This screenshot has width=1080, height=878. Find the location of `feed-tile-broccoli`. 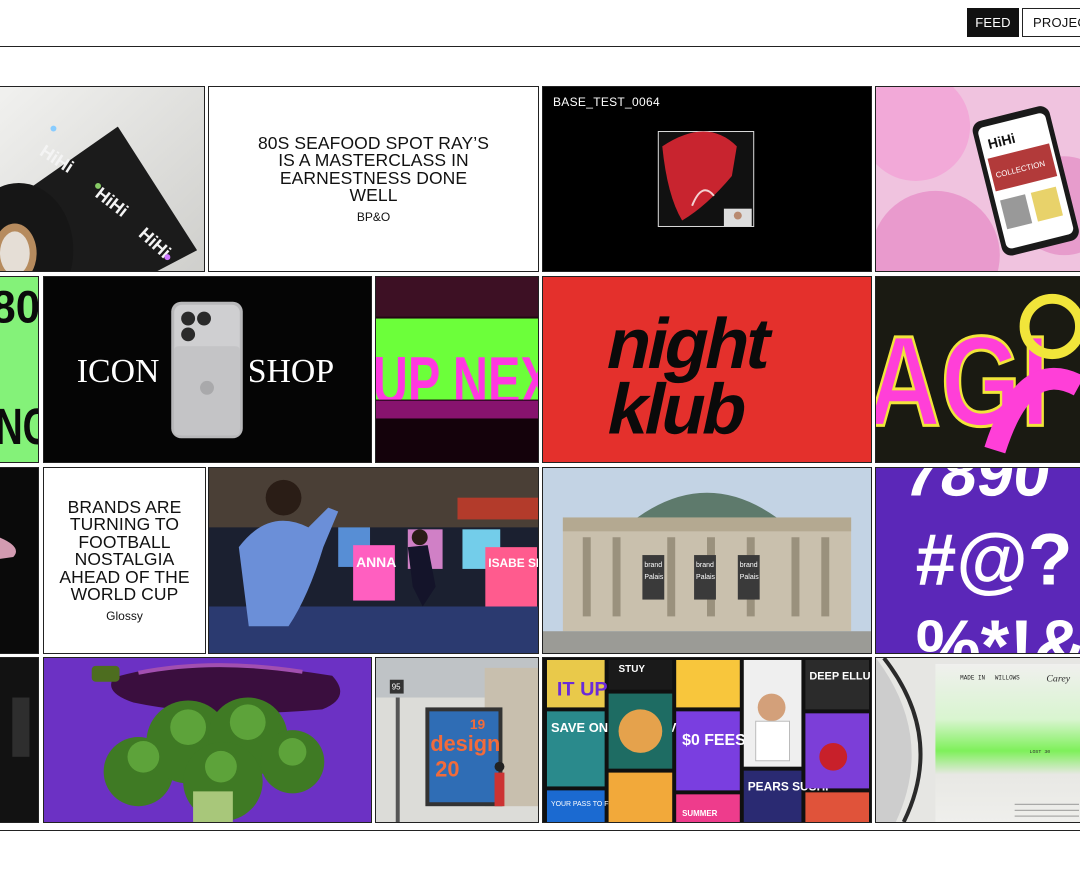

feed-tile-broccoli is located at coordinates (207, 740).